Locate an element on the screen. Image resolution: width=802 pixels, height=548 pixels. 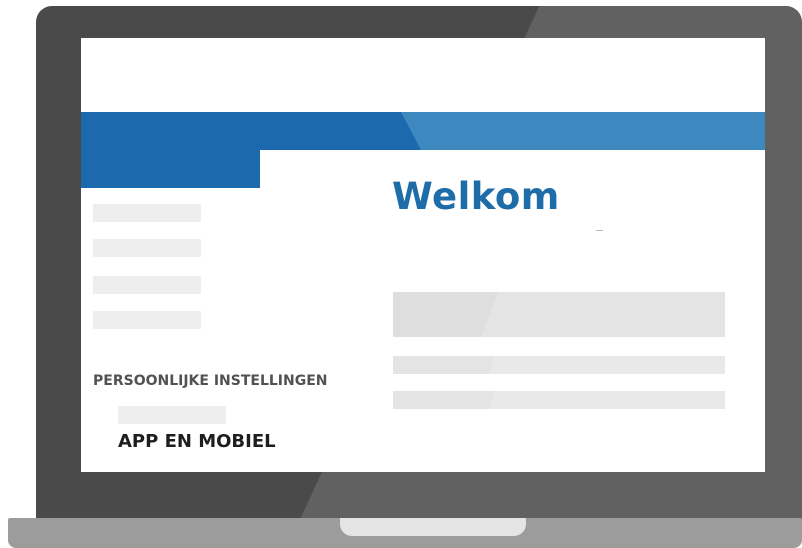
header-bar is located at coordinates (423, 131).